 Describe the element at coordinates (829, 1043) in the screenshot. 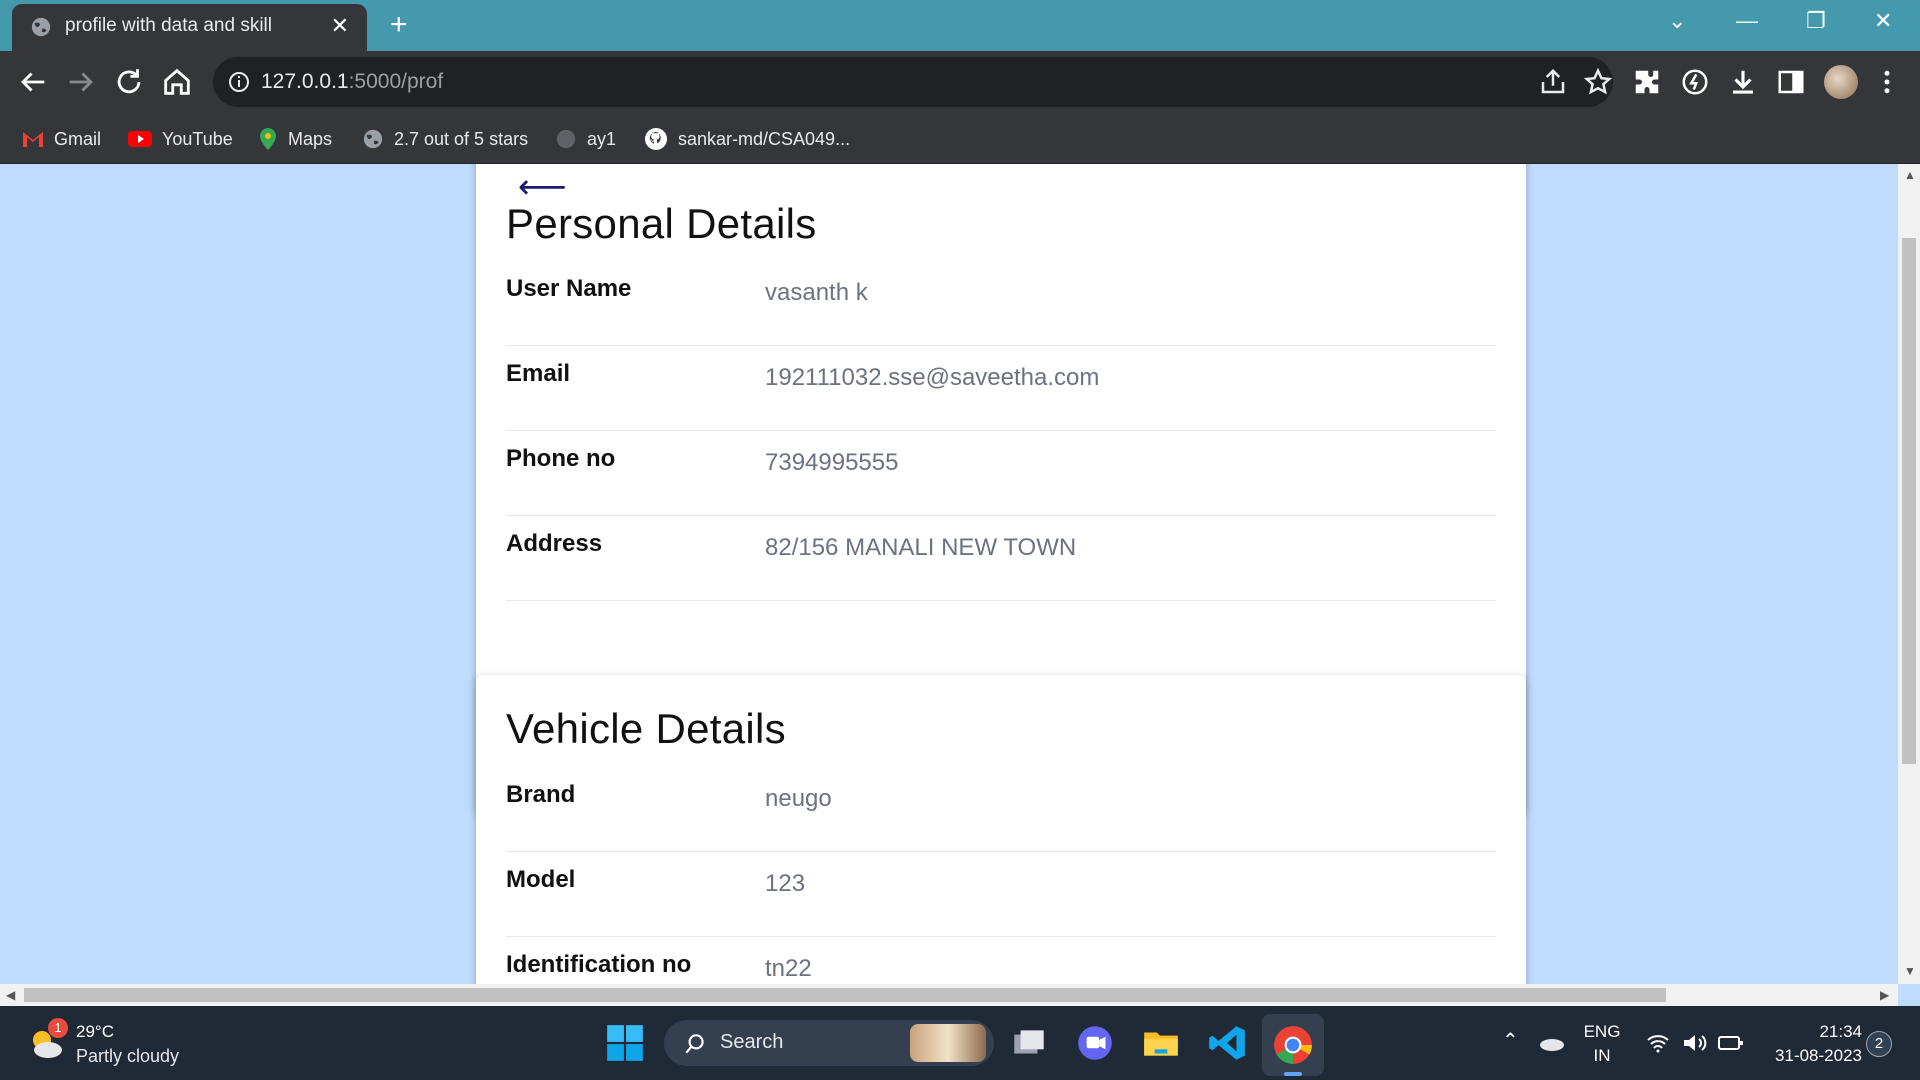

I see `taskbar-search: Search` at that location.